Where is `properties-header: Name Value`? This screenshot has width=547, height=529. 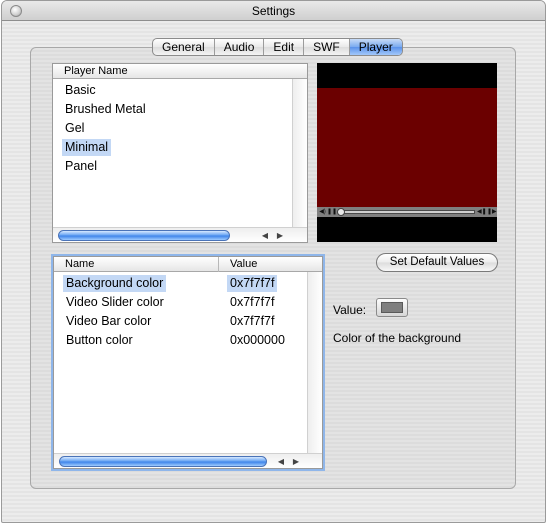 properties-header: Name Value is located at coordinates (188, 264).